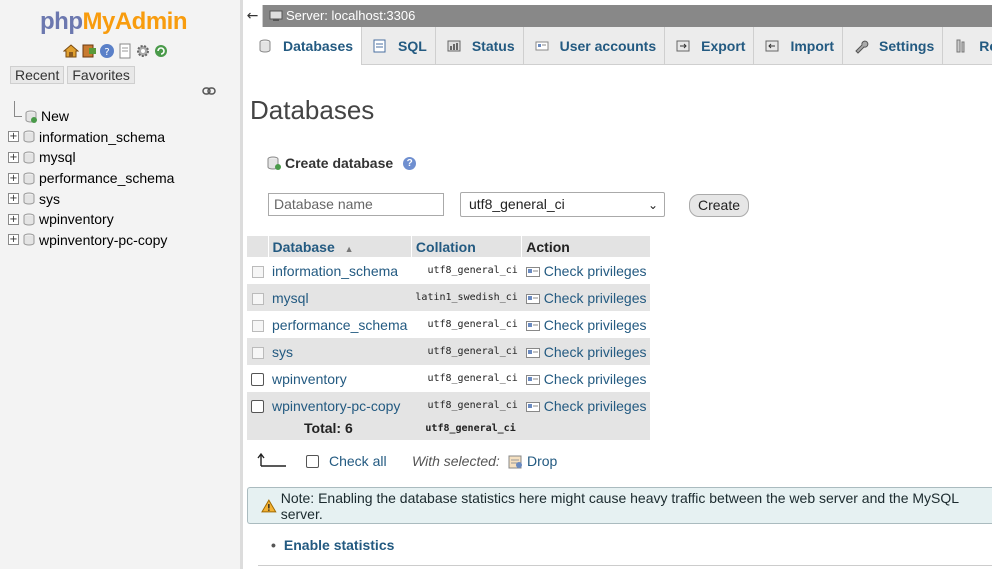 The image size is (992, 569). What do you see at coordinates (312, 461) in the screenshot?
I see `check-all-checkbox` at bounding box center [312, 461].